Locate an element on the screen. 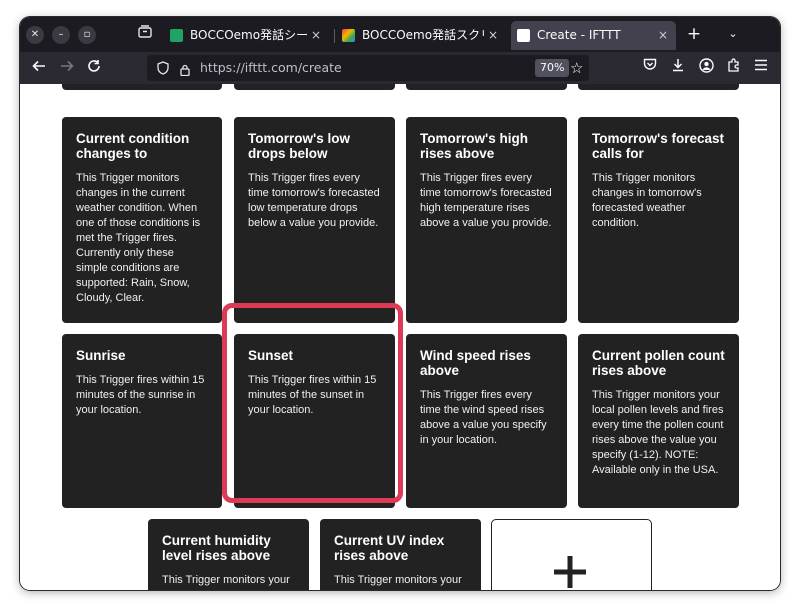  window-maximize-button: ▫ is located at coordinates (87, 35).